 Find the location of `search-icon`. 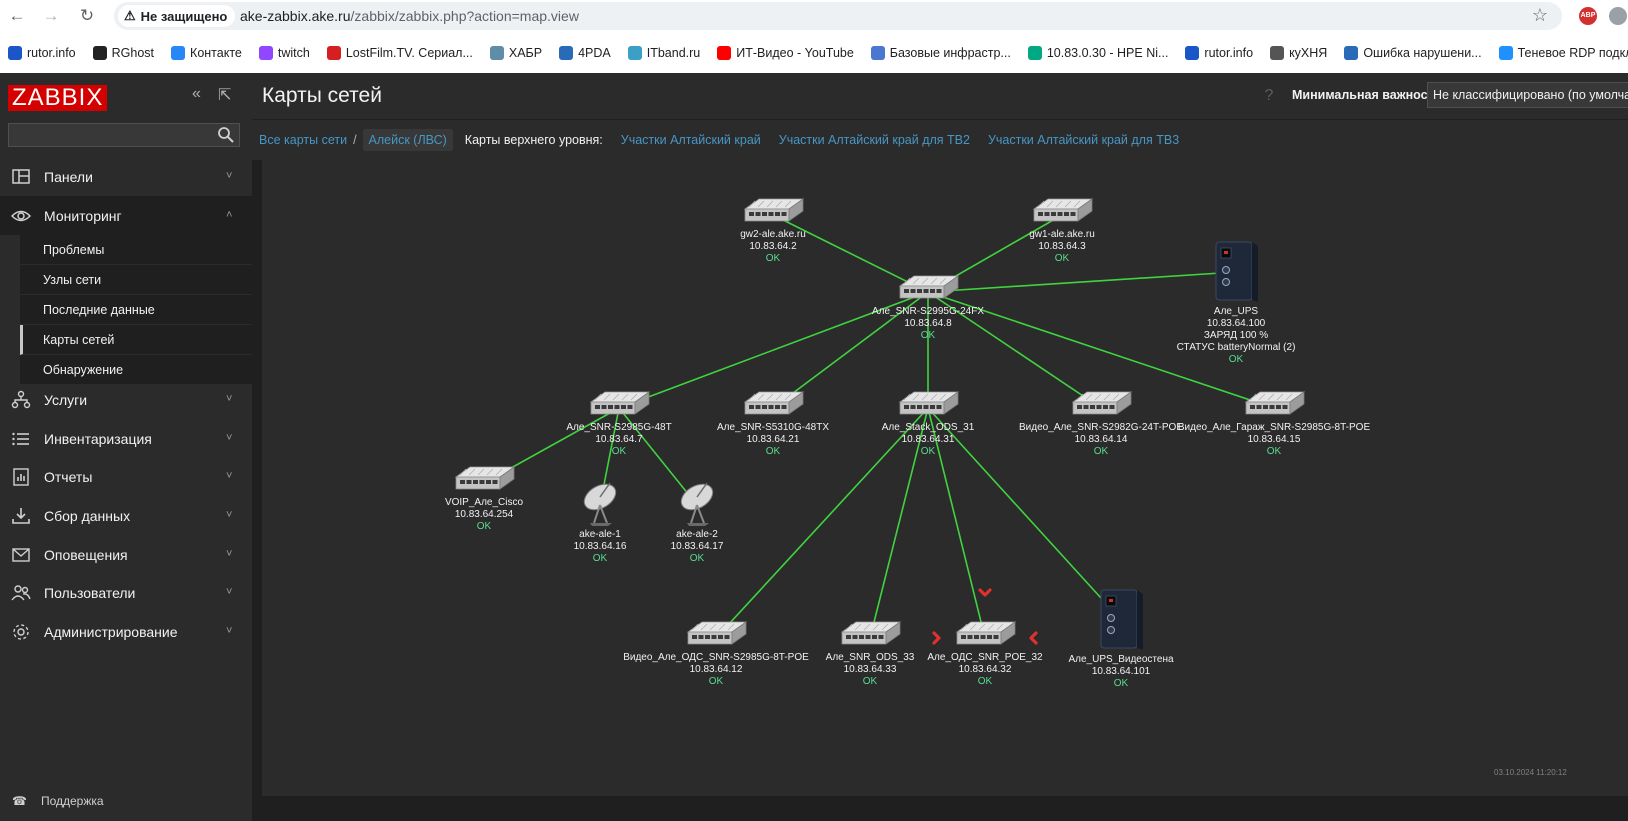

search-icon is located at coordinates (226, 135).